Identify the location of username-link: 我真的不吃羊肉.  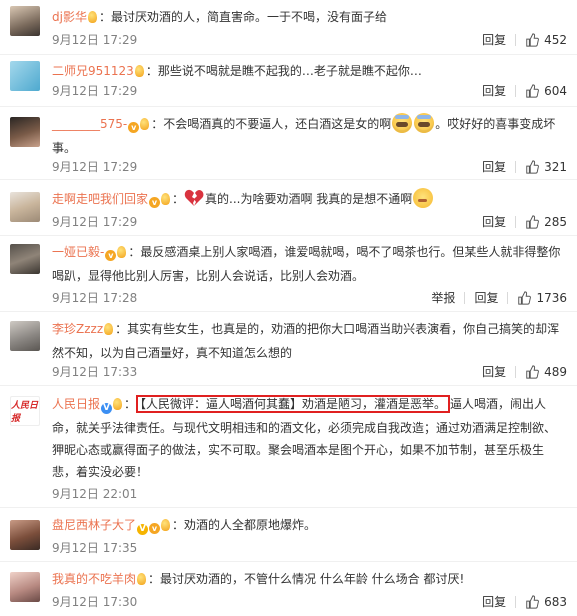
(94, 579).